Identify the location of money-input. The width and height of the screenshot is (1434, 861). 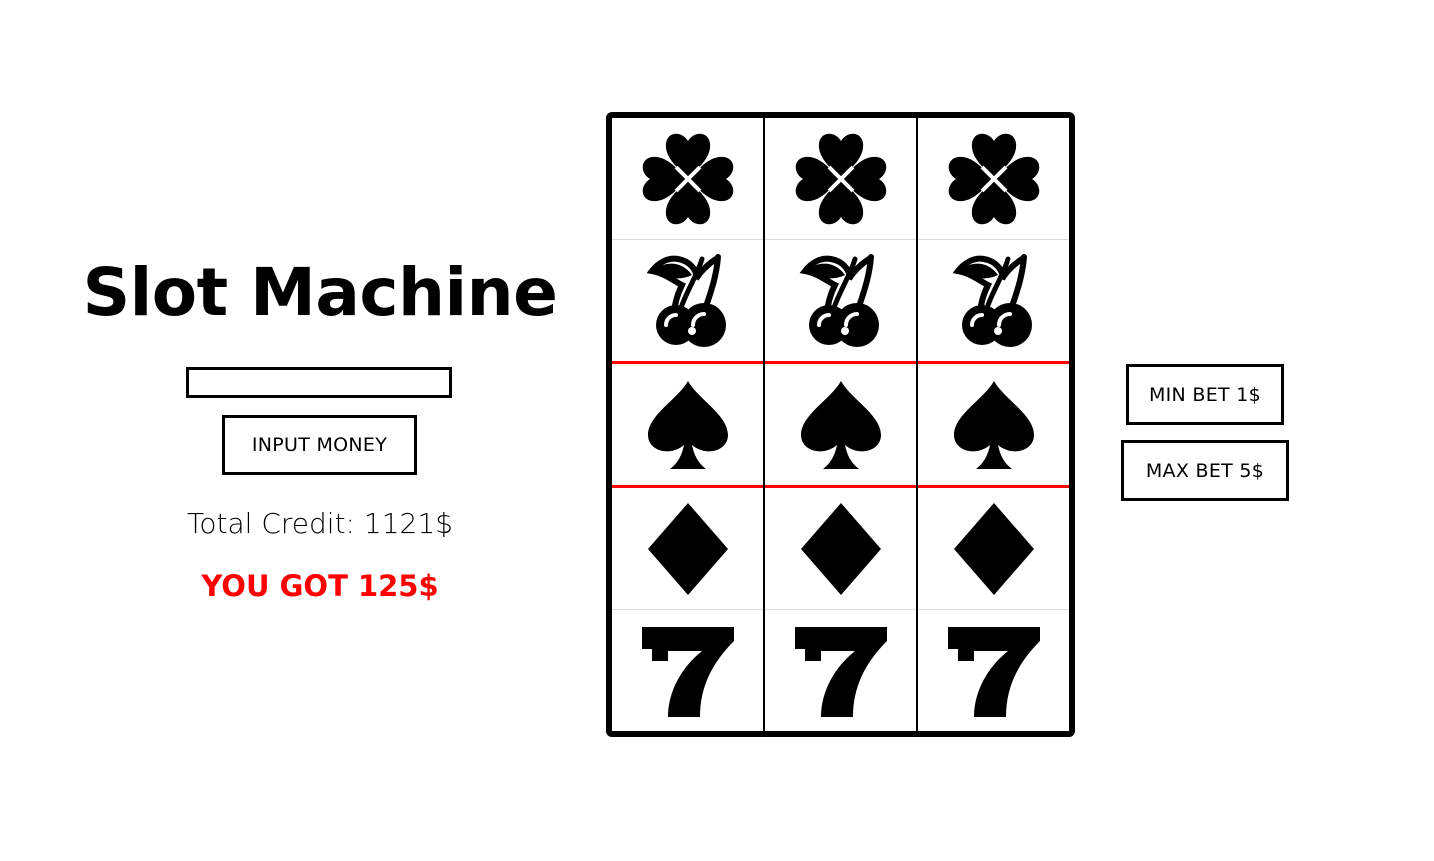
(319, 382).